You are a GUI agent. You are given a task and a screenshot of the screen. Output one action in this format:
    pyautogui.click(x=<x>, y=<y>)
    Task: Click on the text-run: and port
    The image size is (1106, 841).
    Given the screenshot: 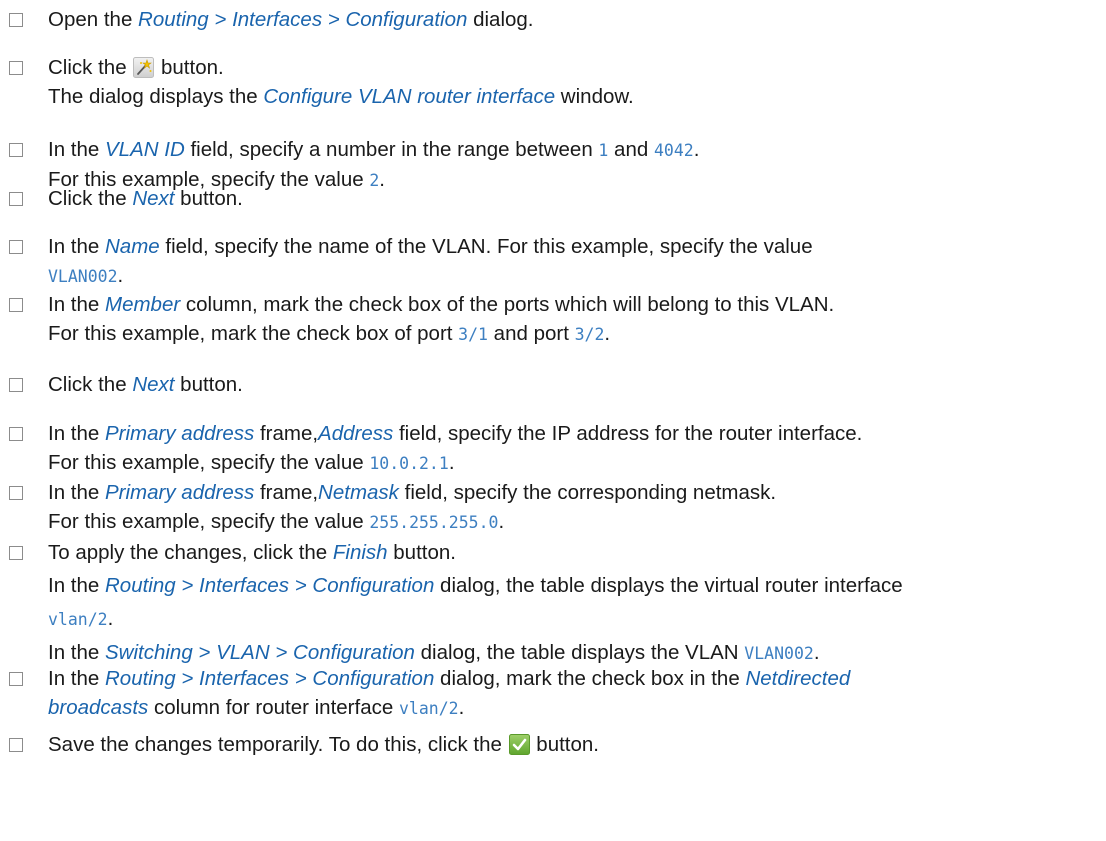 What is the action you would take?
    pyautogui.click(x=531, y=333)
    